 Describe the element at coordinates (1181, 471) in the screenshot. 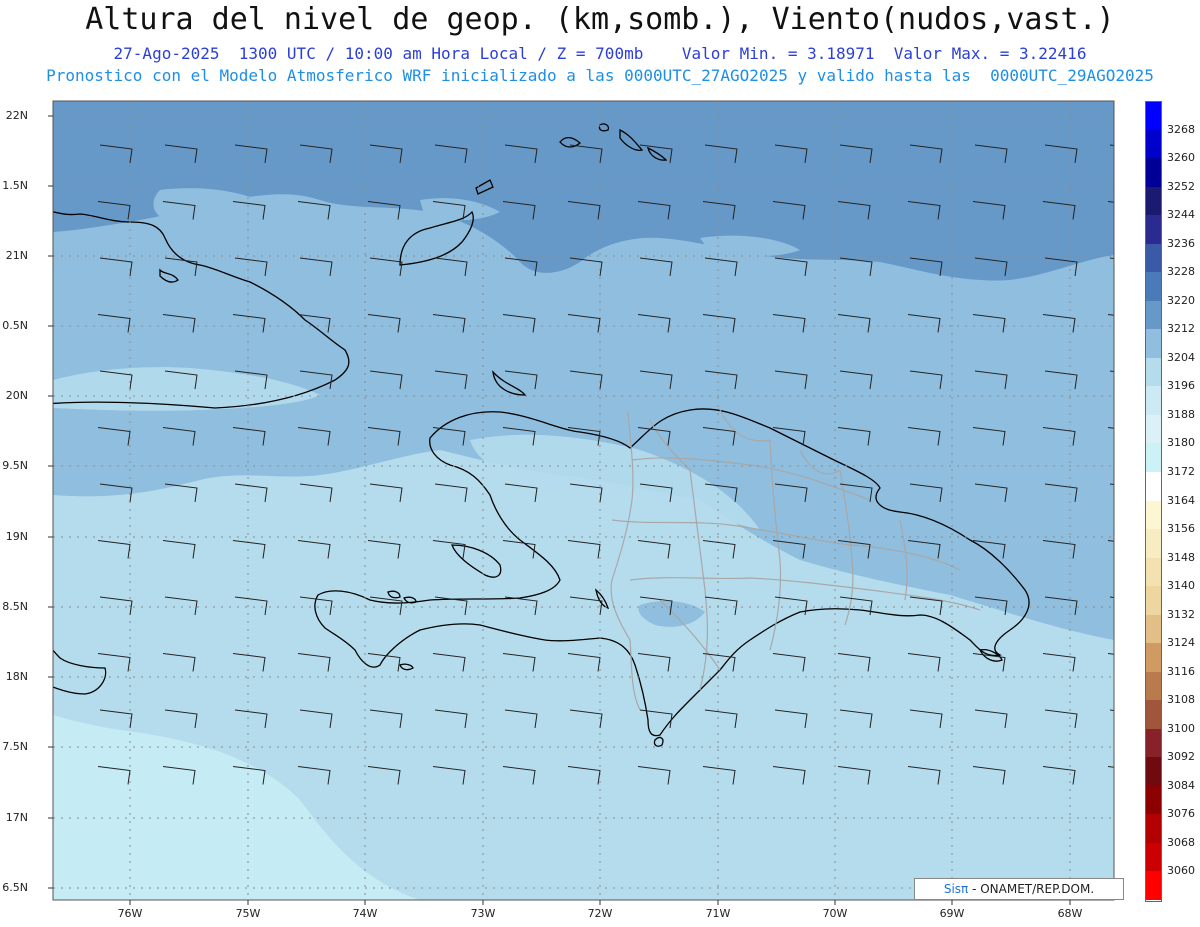

I see `legend-label: 3172` at that location.